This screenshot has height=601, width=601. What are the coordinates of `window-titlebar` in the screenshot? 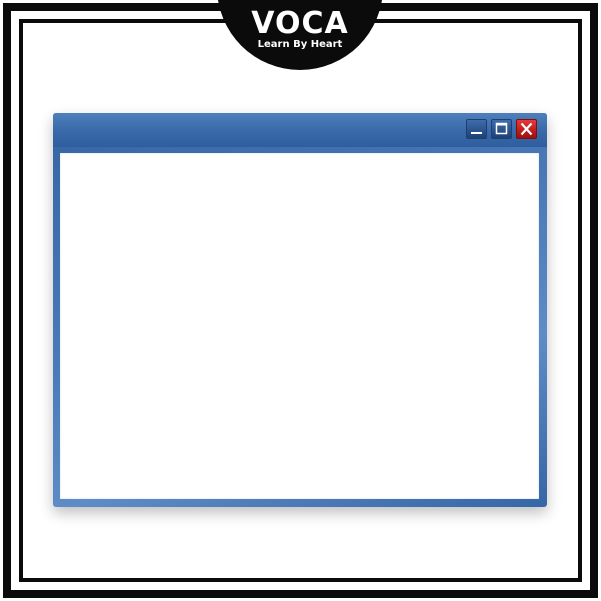 It's located at (300, 130).